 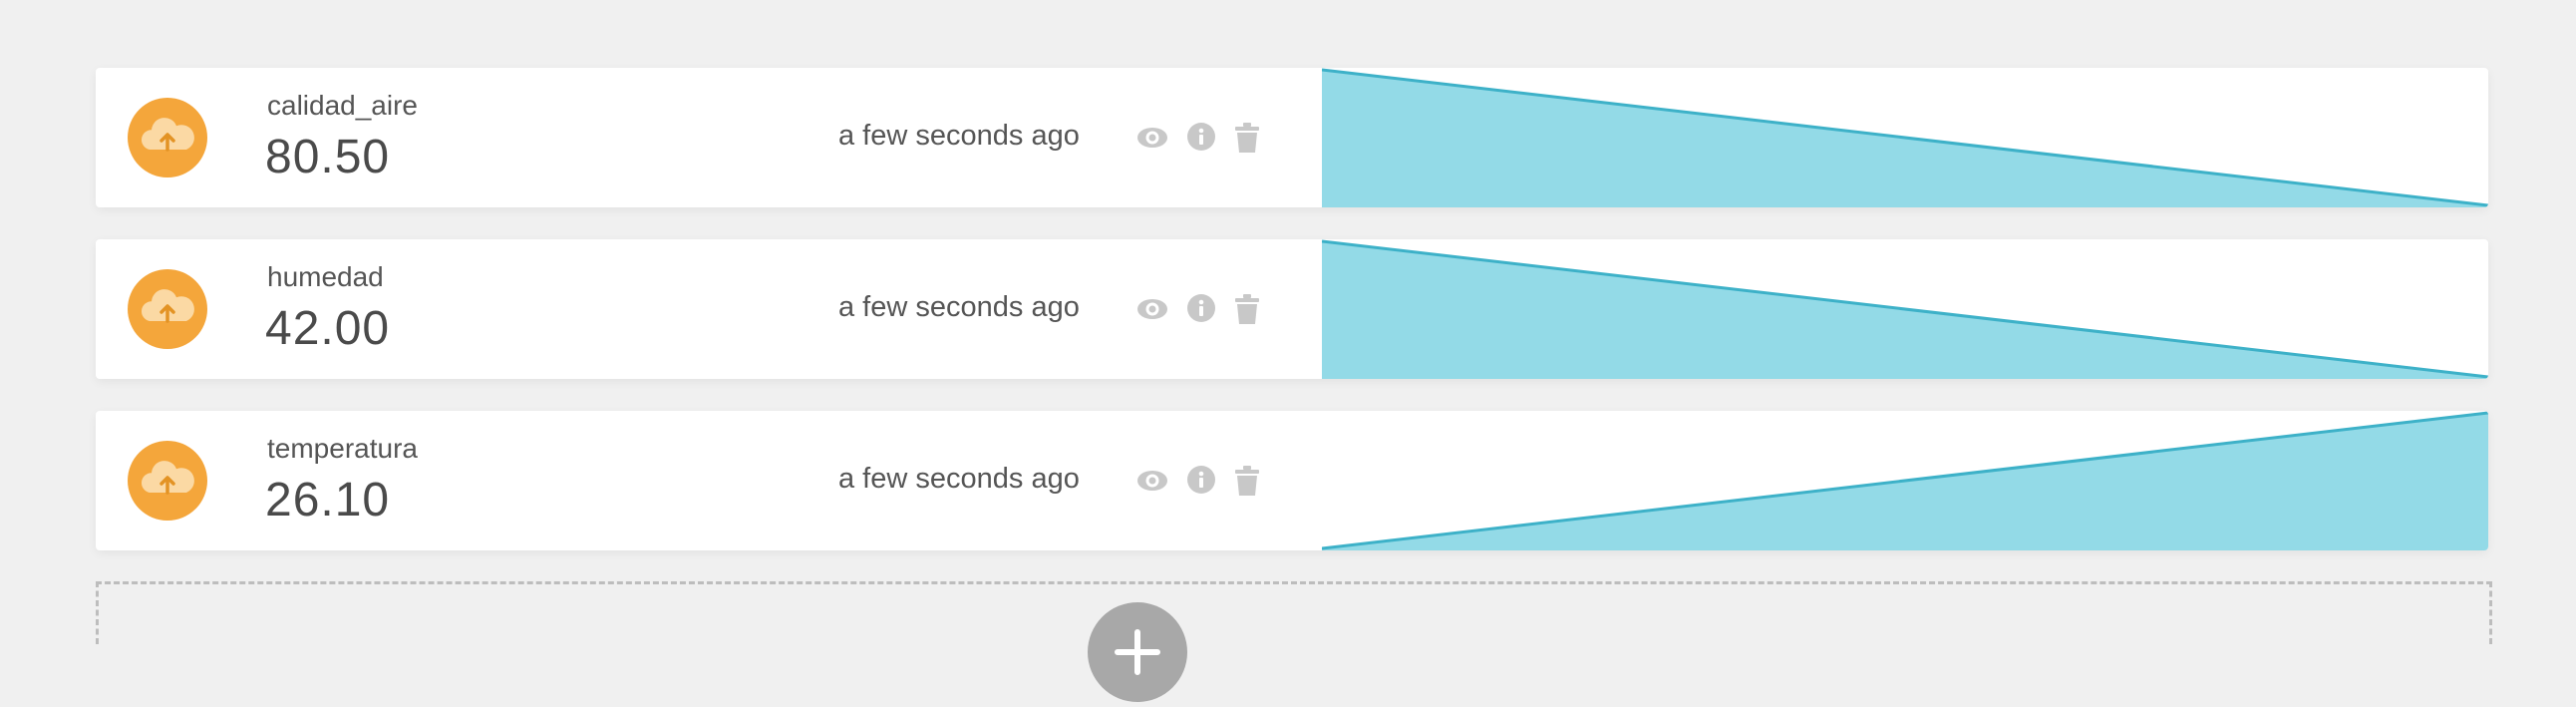 I want to click on variable-value: 80.50, so click(x=328, y=157).